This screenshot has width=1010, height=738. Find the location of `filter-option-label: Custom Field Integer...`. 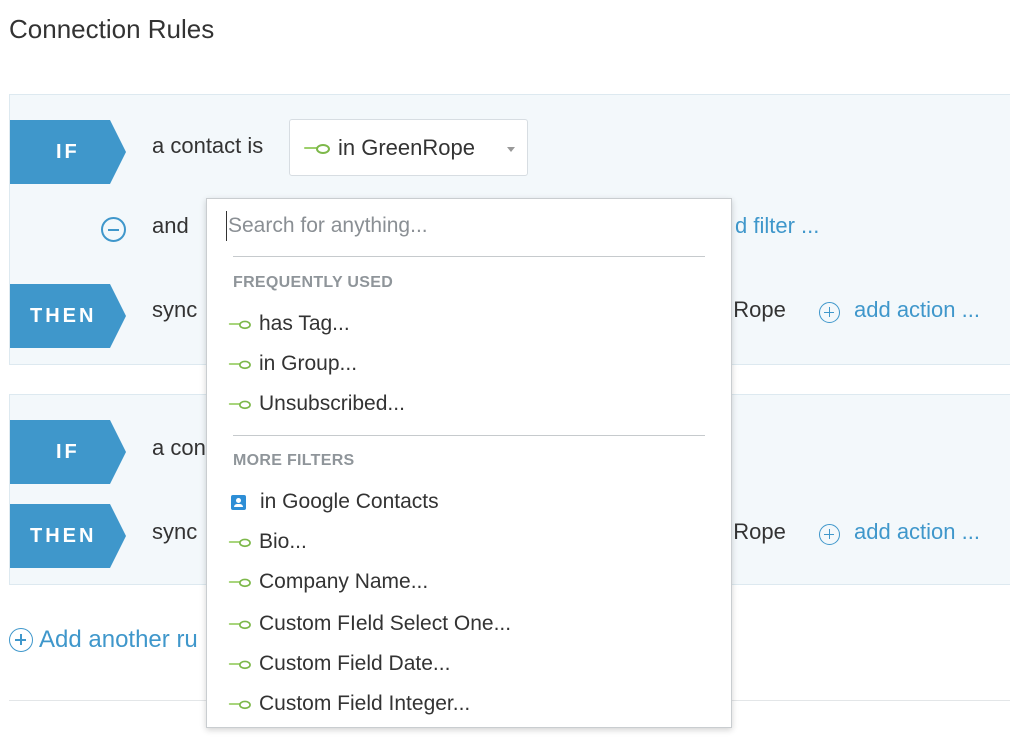

filter-option-label: Custom Field Integer... is located at coordinates (365, 703).